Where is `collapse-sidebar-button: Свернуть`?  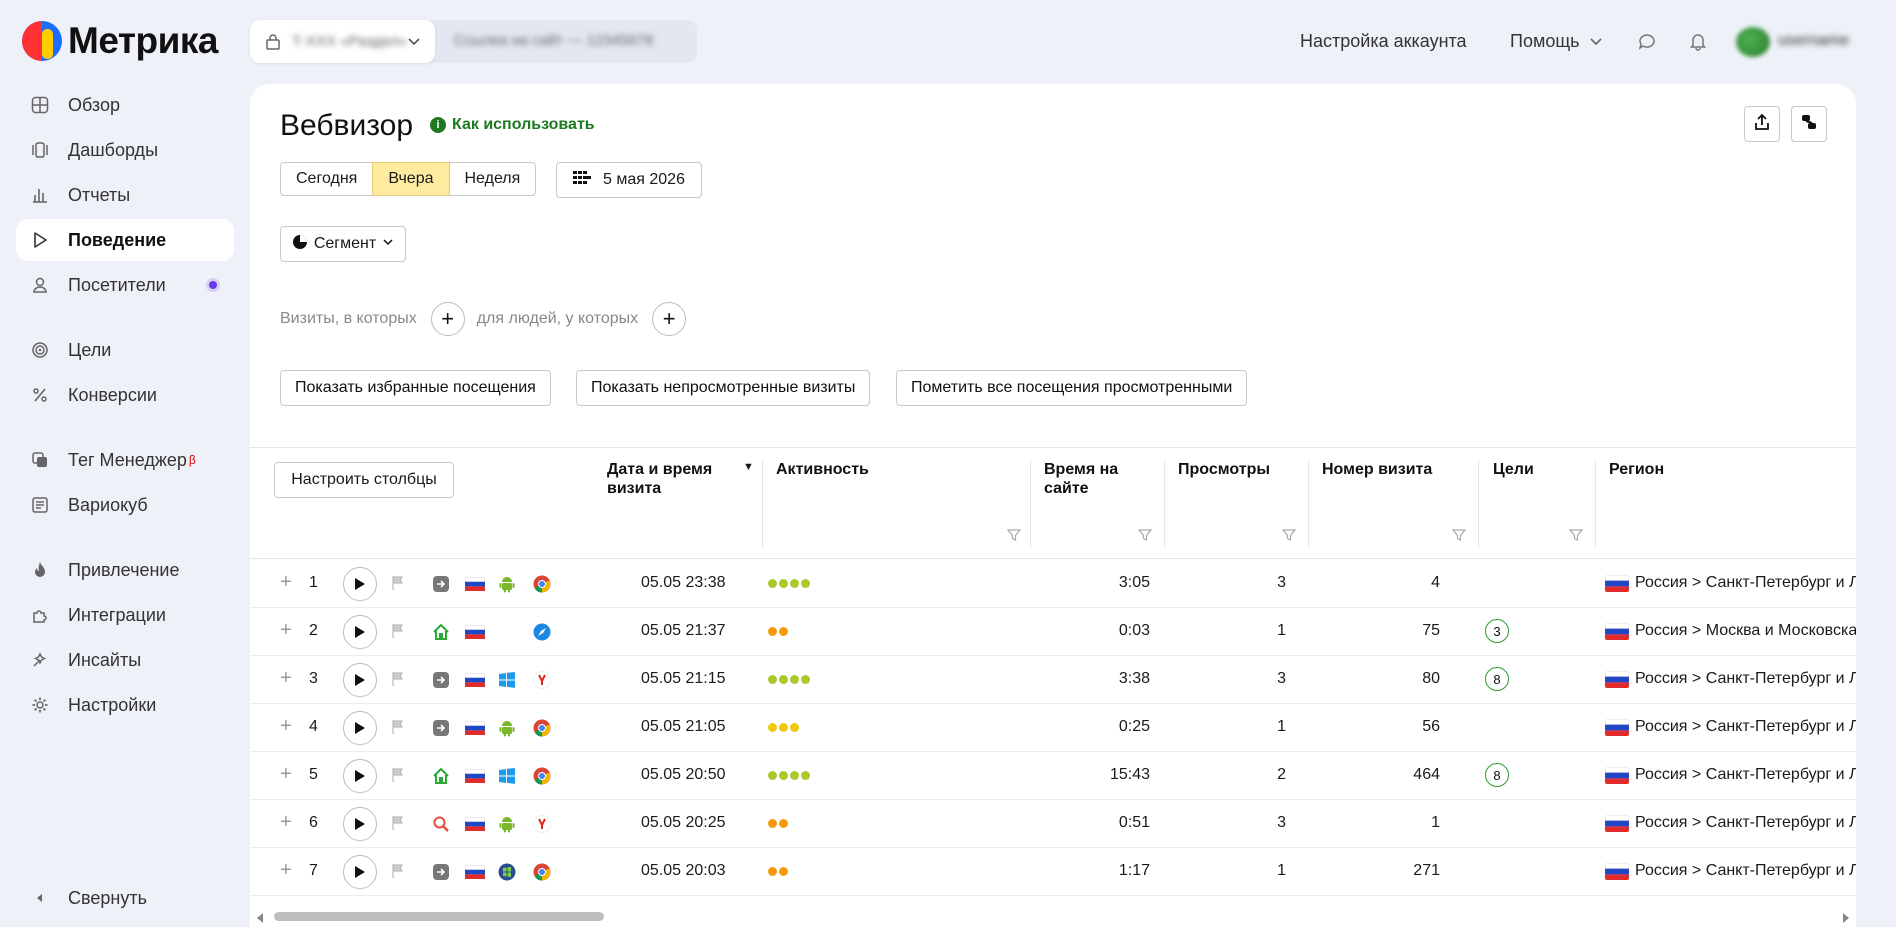 collapse-sidebar-button: Свернуть is located at coordinates (125, 898).